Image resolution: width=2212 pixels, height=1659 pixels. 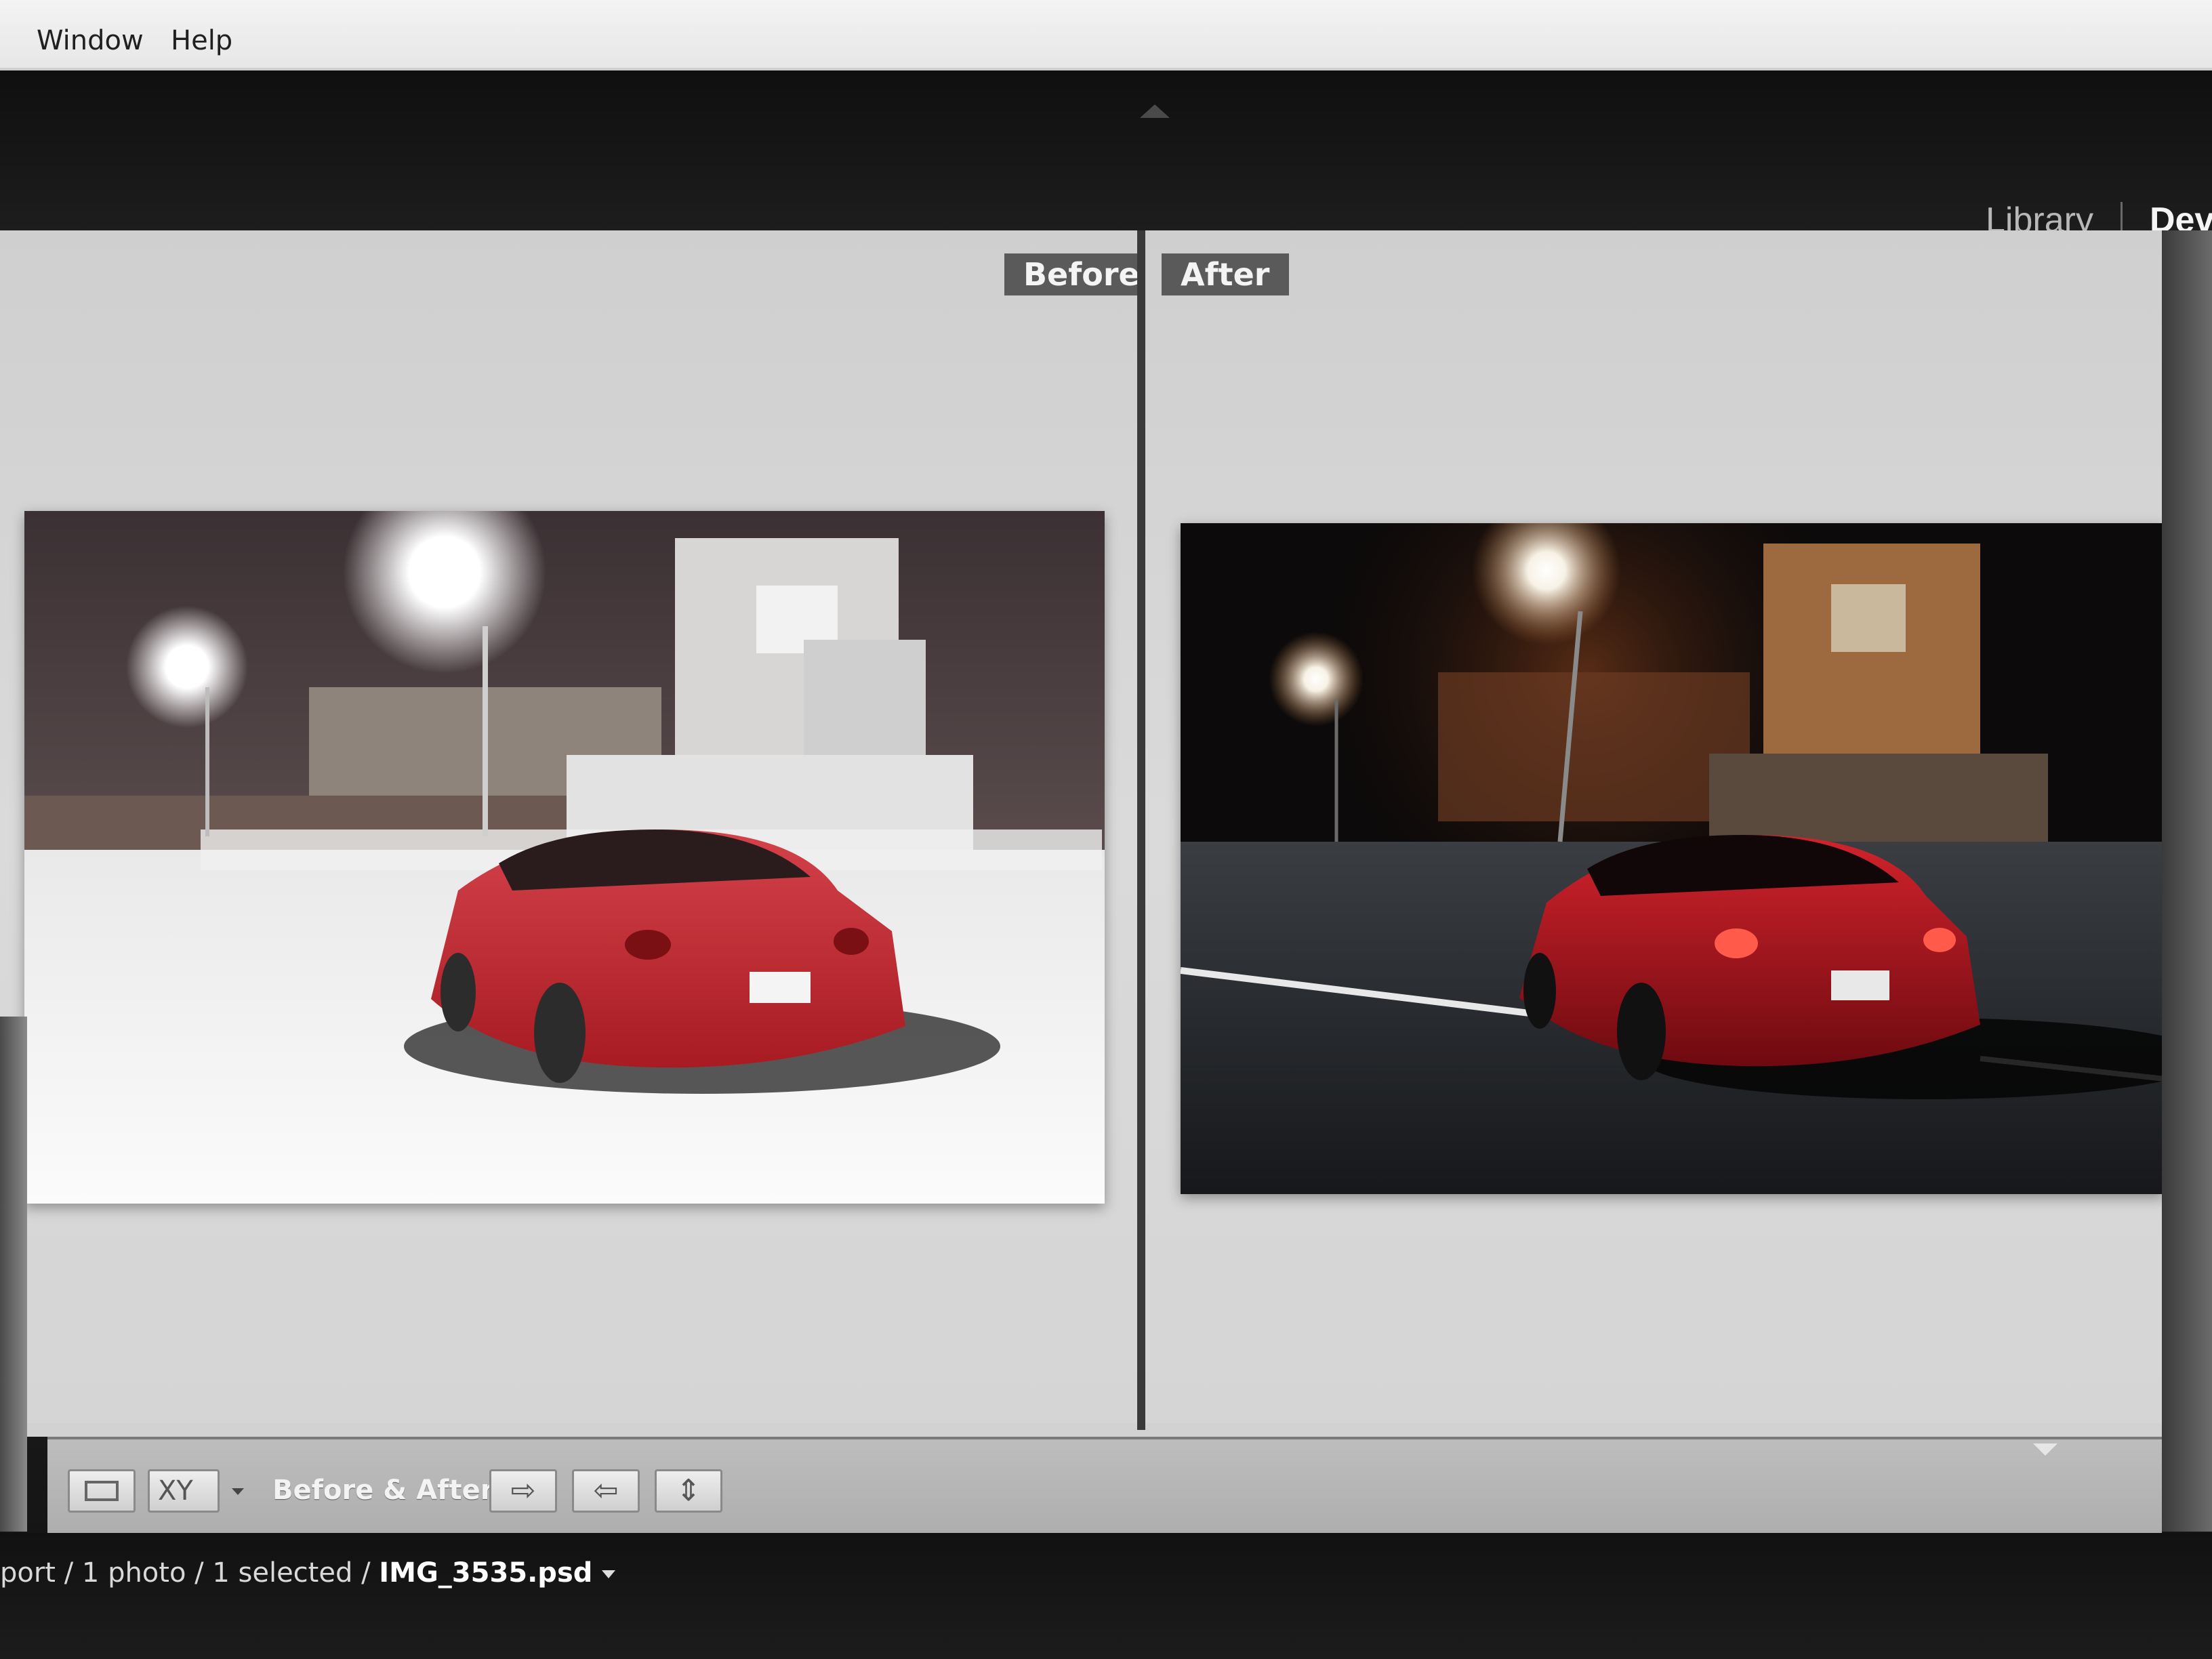 I want to click on arrow-right-icon: ⇨, so click(x=523, y=1490).